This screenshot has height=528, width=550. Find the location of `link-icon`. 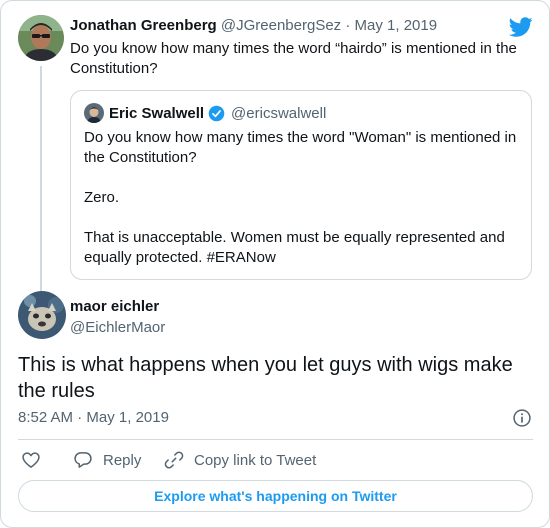

link-icon is located at coordinates (174, 460).